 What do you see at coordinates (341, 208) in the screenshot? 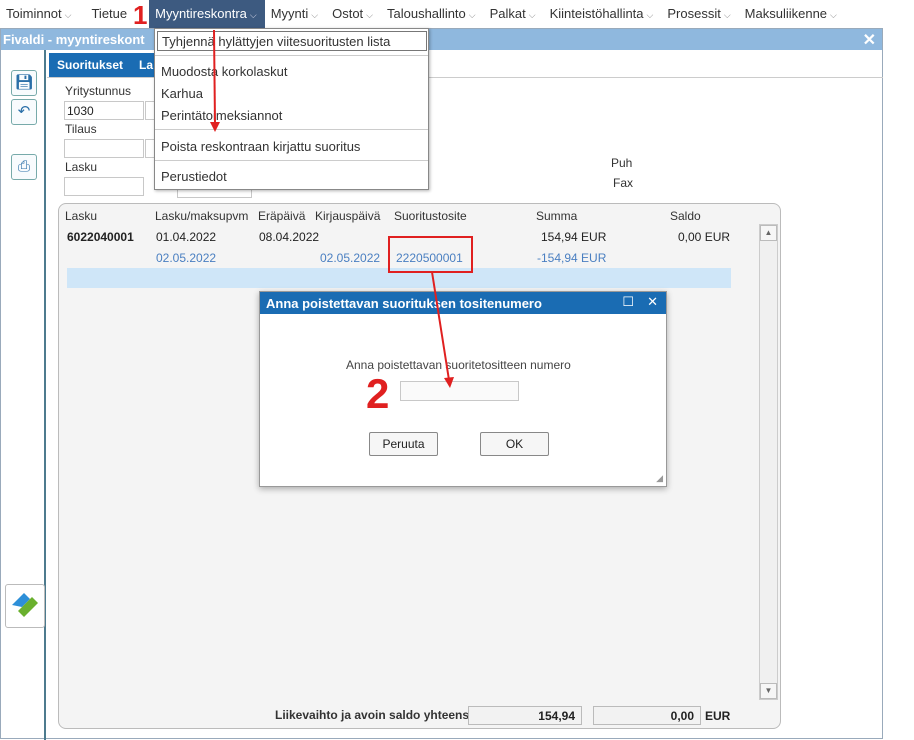
I see `annotation-arrows` at bounding box center [341, 208].